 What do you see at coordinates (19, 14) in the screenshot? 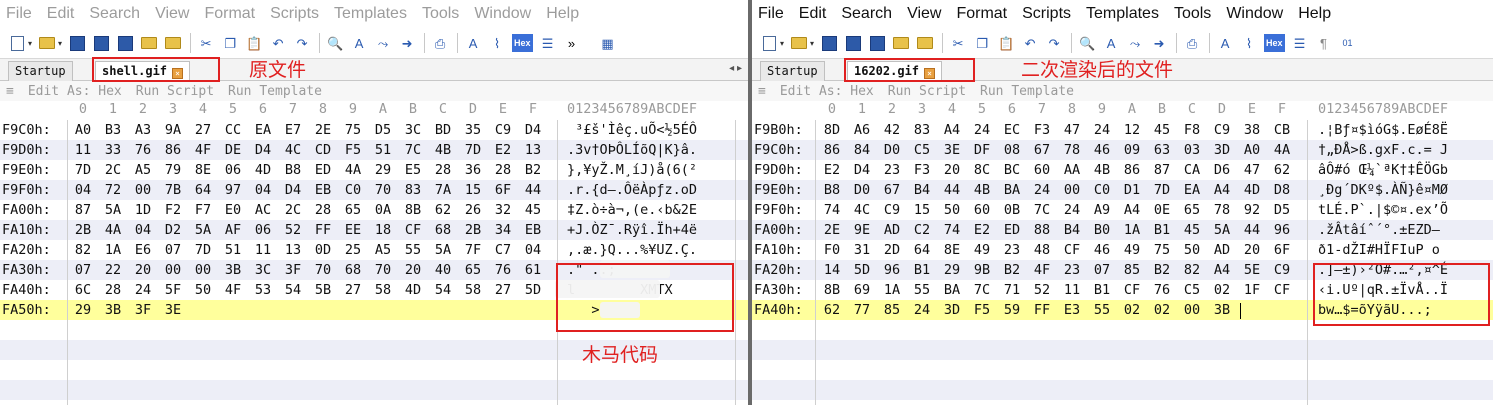
I see `menu-file: File` at bounding box center [19, 14].